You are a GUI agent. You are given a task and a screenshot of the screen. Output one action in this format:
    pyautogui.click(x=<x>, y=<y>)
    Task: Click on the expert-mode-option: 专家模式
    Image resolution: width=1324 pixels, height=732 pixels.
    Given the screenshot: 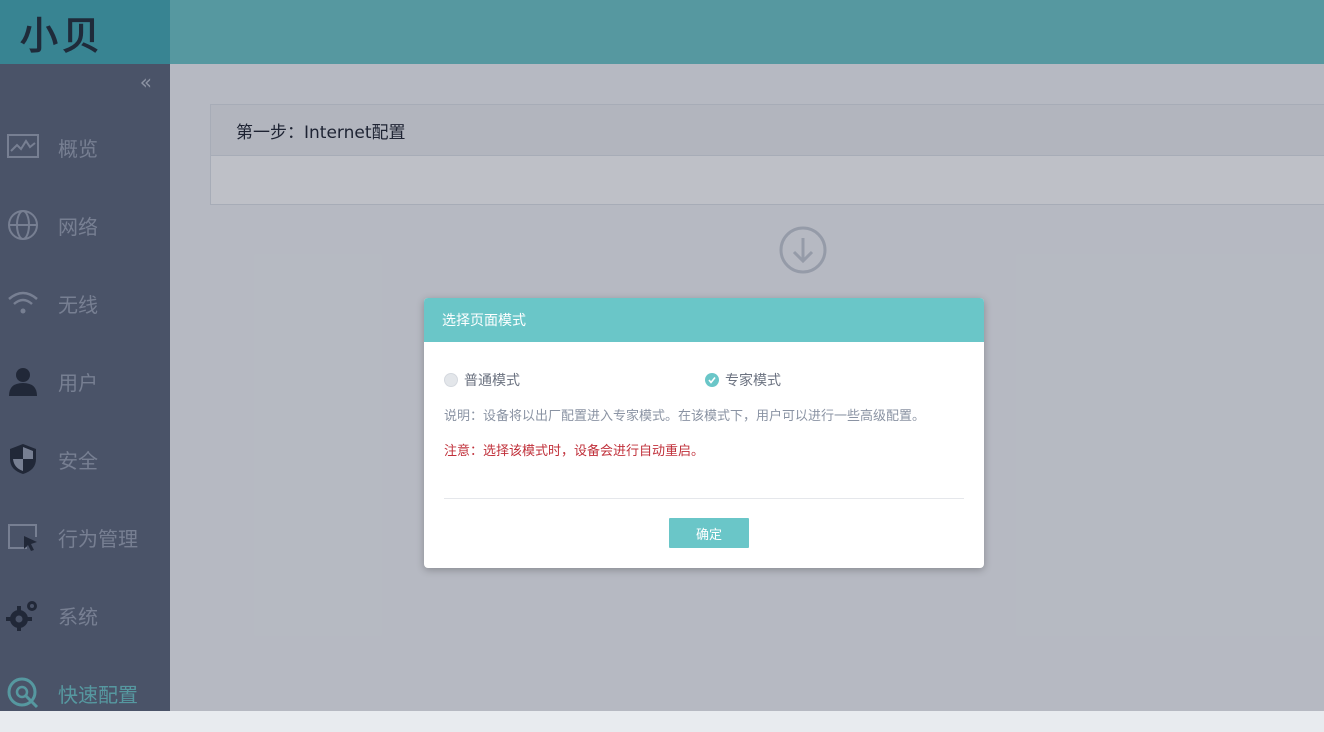 What is the action you would take?
    pyautogui.click(x=743, y=380)
    